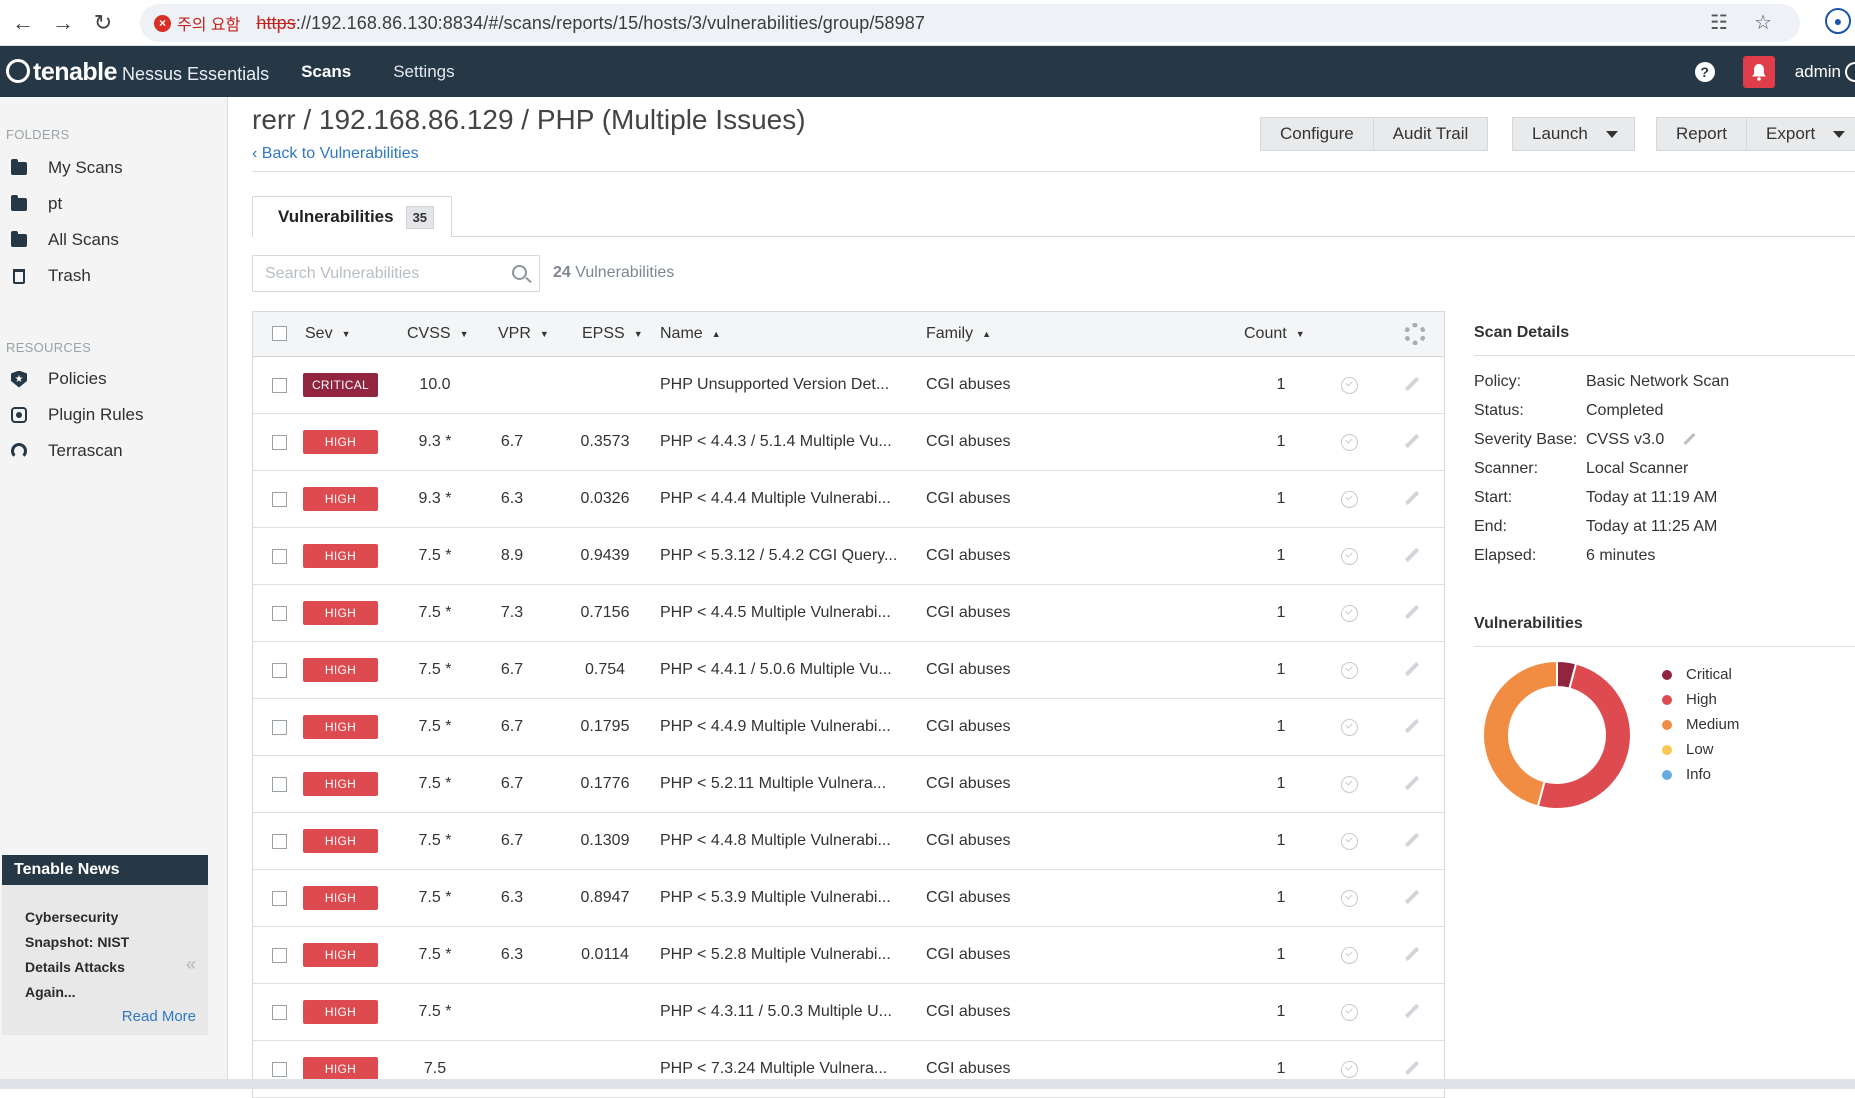 The height and width of the screenshot is (1098, 1855). What do you see at coordinates (328, 334) in the screenshot?
I see `column-sev: Sev ▼` at bounding box center [328, 334].